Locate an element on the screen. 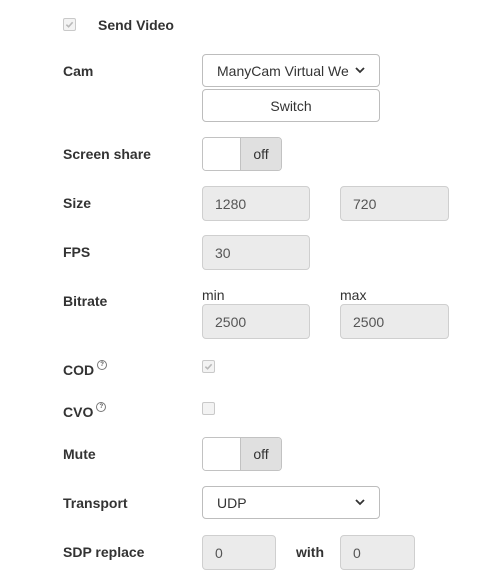  width-input: 1280 is located at coordinates (256, 203).